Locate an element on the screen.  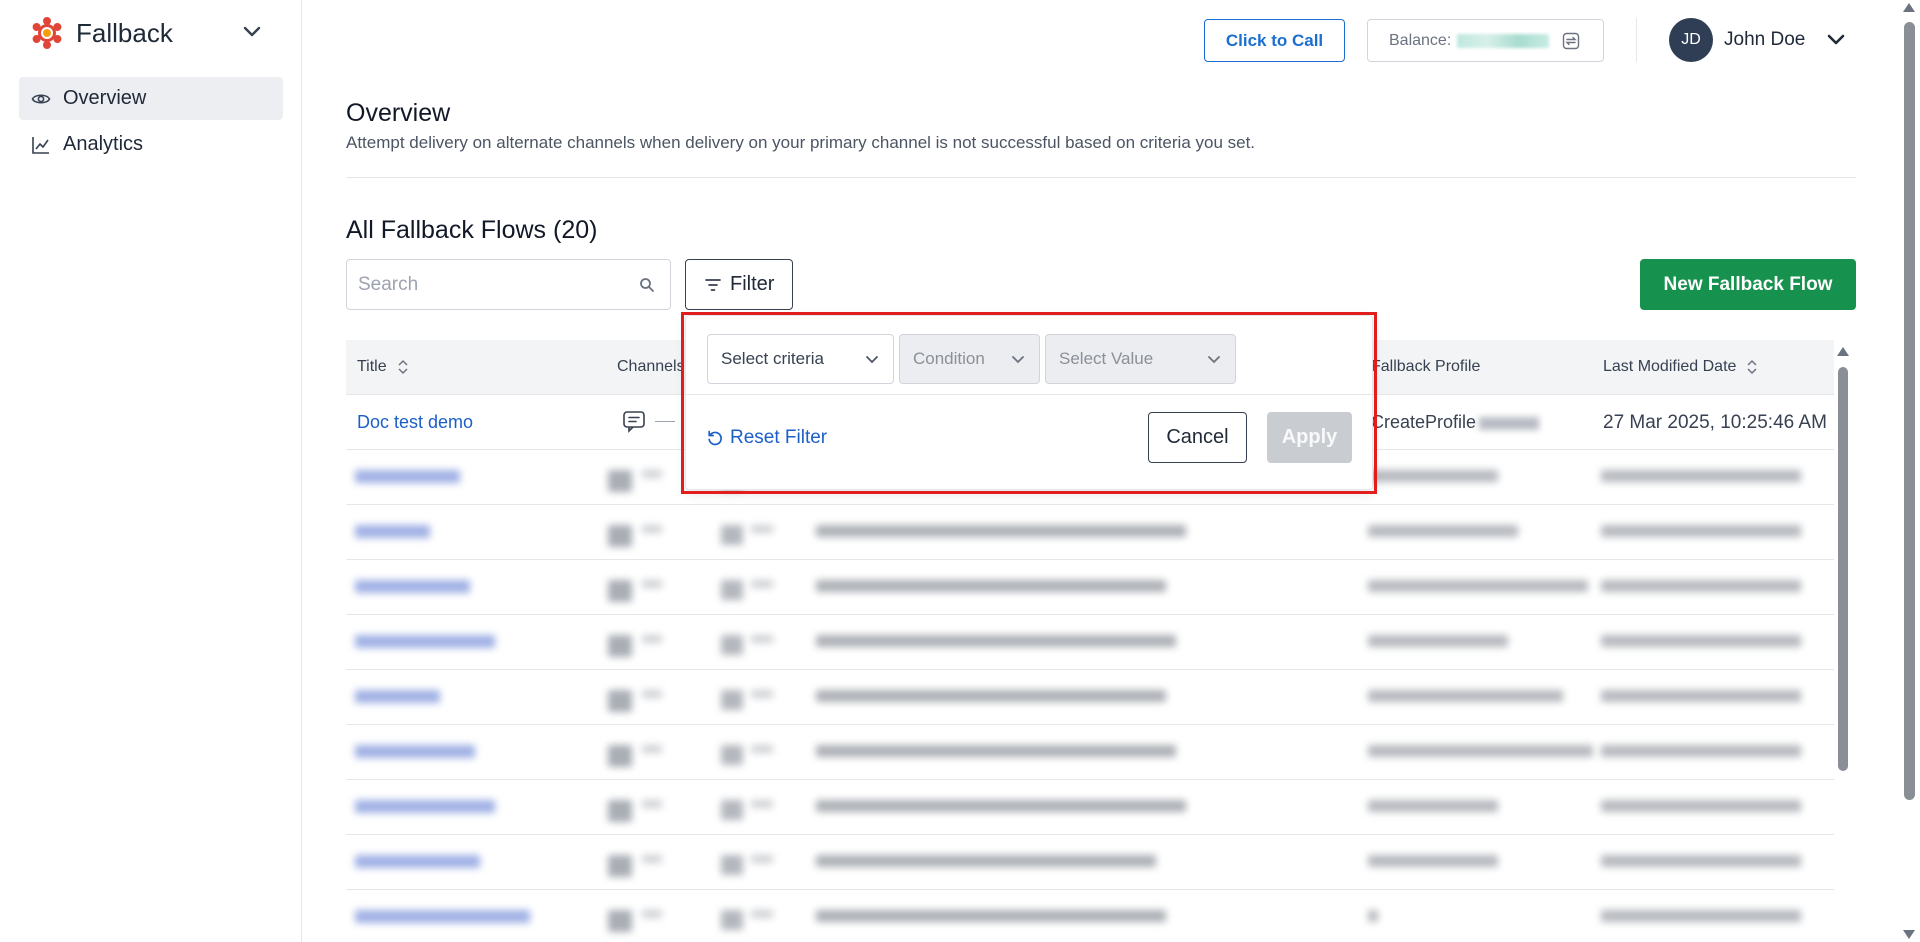
page-scrollbar-thumb is located at coordinates (1909, 411).